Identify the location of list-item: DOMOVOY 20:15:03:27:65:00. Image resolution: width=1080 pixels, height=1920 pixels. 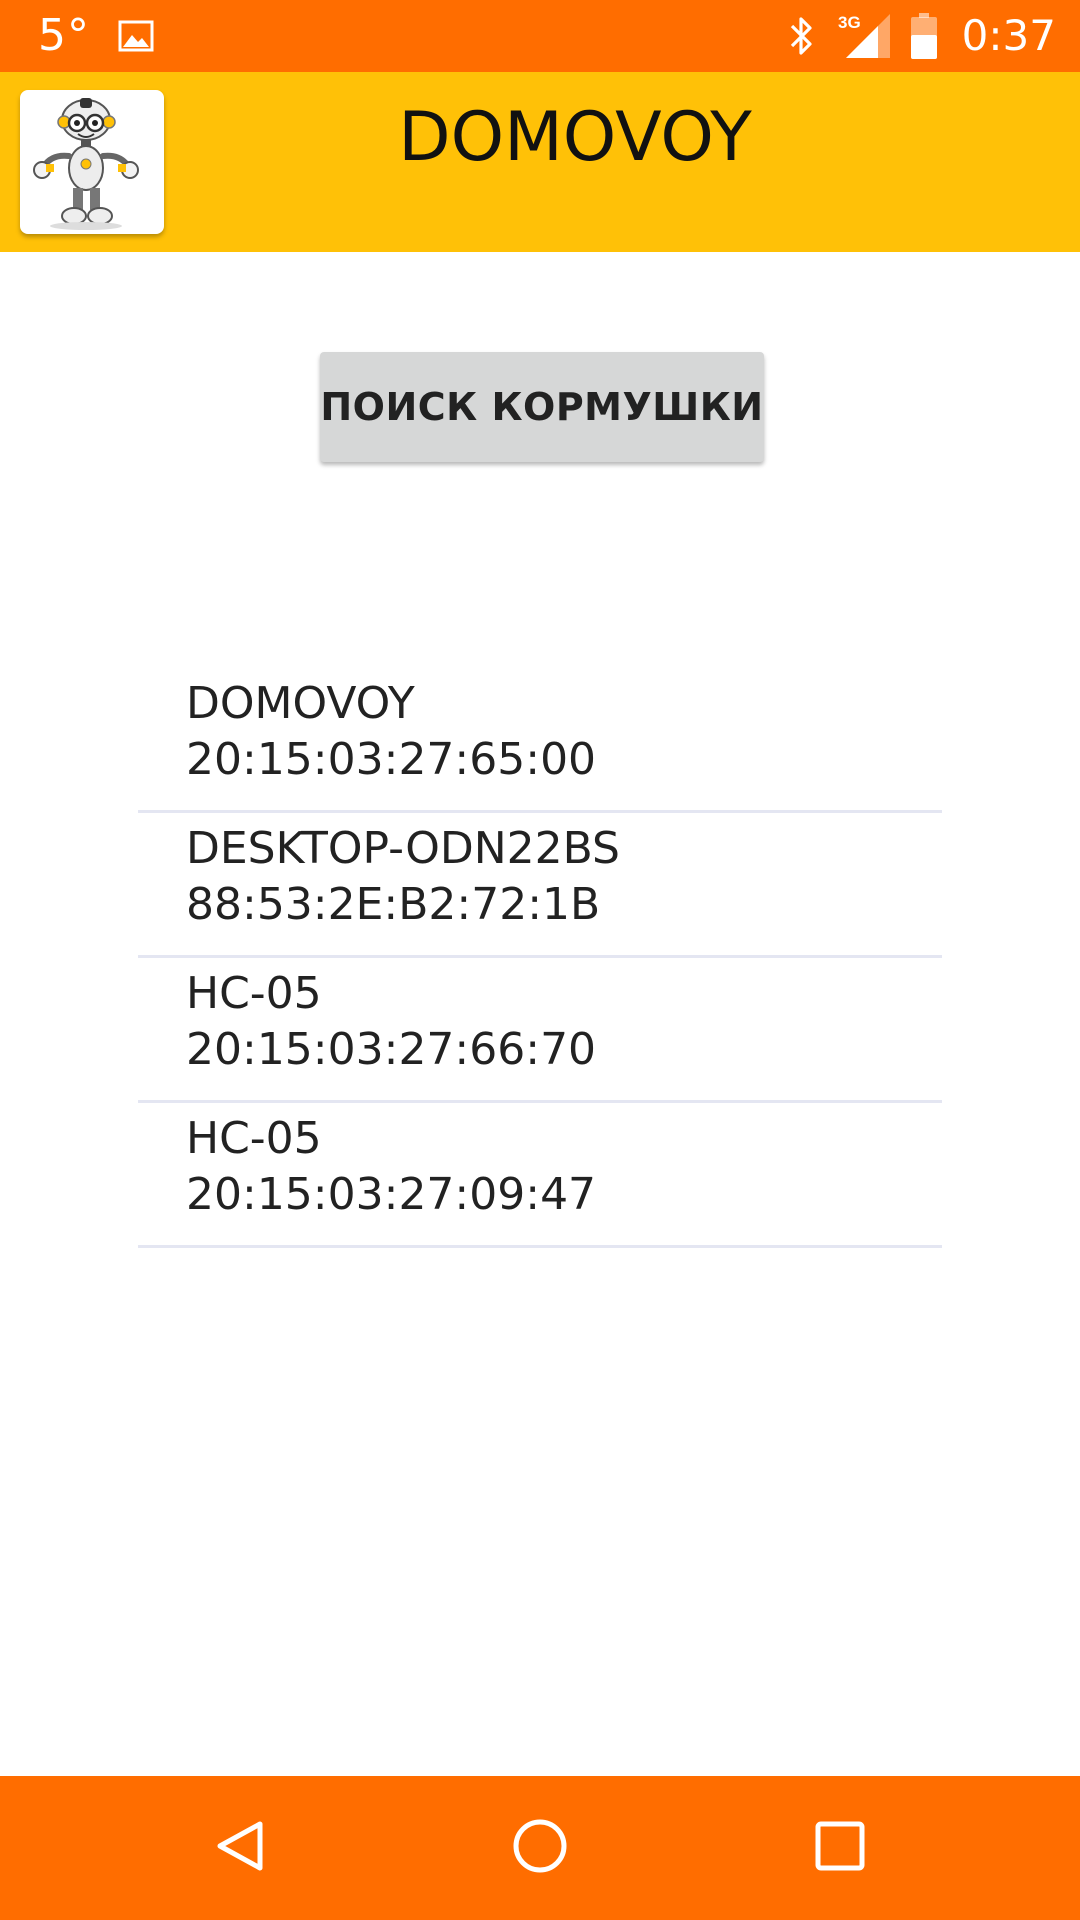
(540, 740).